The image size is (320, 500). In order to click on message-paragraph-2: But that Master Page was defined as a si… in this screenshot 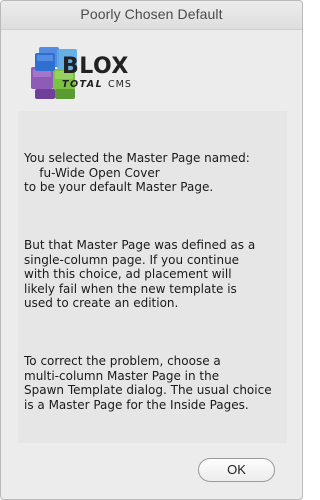, I will do `click(140, 274)`.